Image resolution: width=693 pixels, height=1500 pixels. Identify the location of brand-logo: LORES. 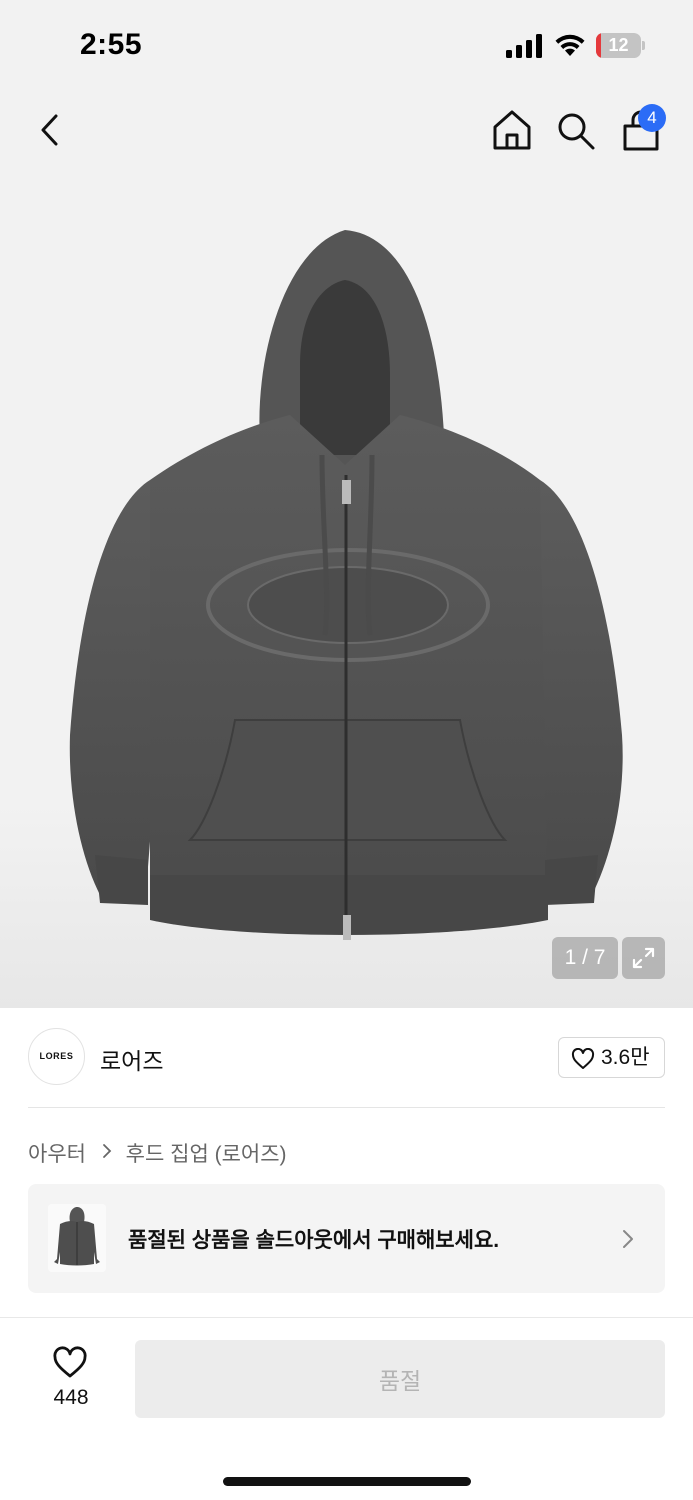
(56, 1056).